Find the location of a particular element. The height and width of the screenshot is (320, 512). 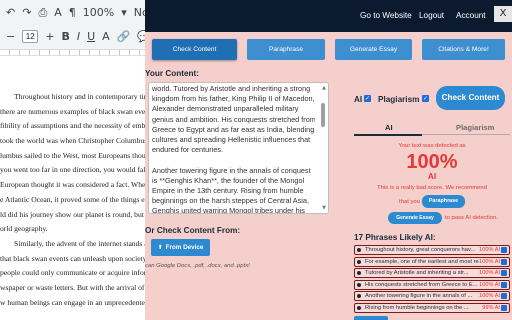

upload-icon: ⬆ is located at coordinates (160, 247).